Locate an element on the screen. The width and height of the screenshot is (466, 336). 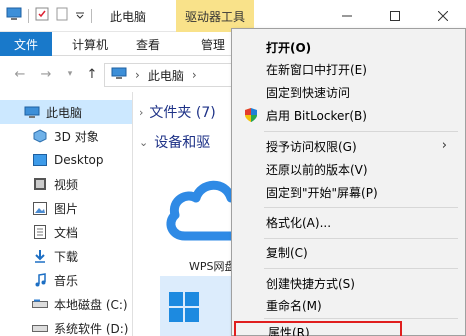
menu-item-label: 还原以前的版本(V) is located at coordinates (317, 169).